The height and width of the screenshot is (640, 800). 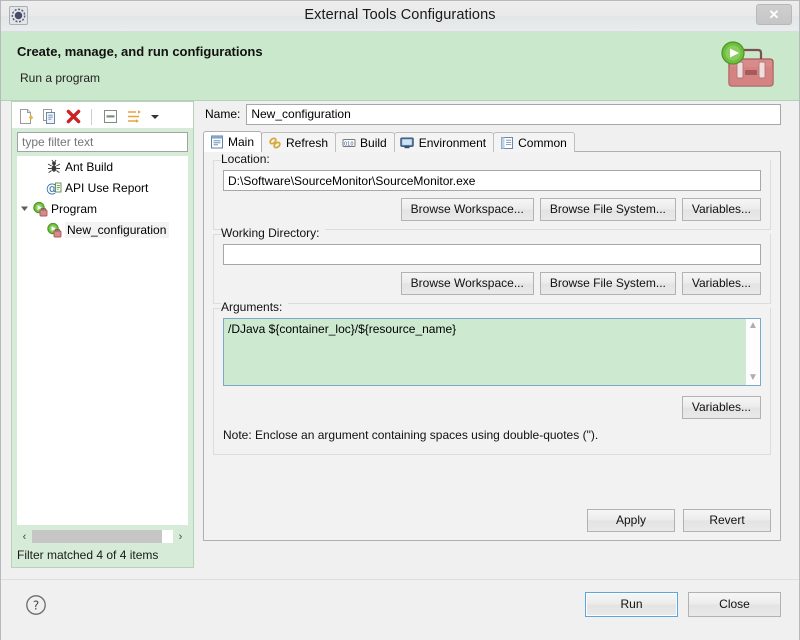 What do you see at coordinates (39, 208) in the screenshot?
I see `program-icon` at bounding box center [39, 208].